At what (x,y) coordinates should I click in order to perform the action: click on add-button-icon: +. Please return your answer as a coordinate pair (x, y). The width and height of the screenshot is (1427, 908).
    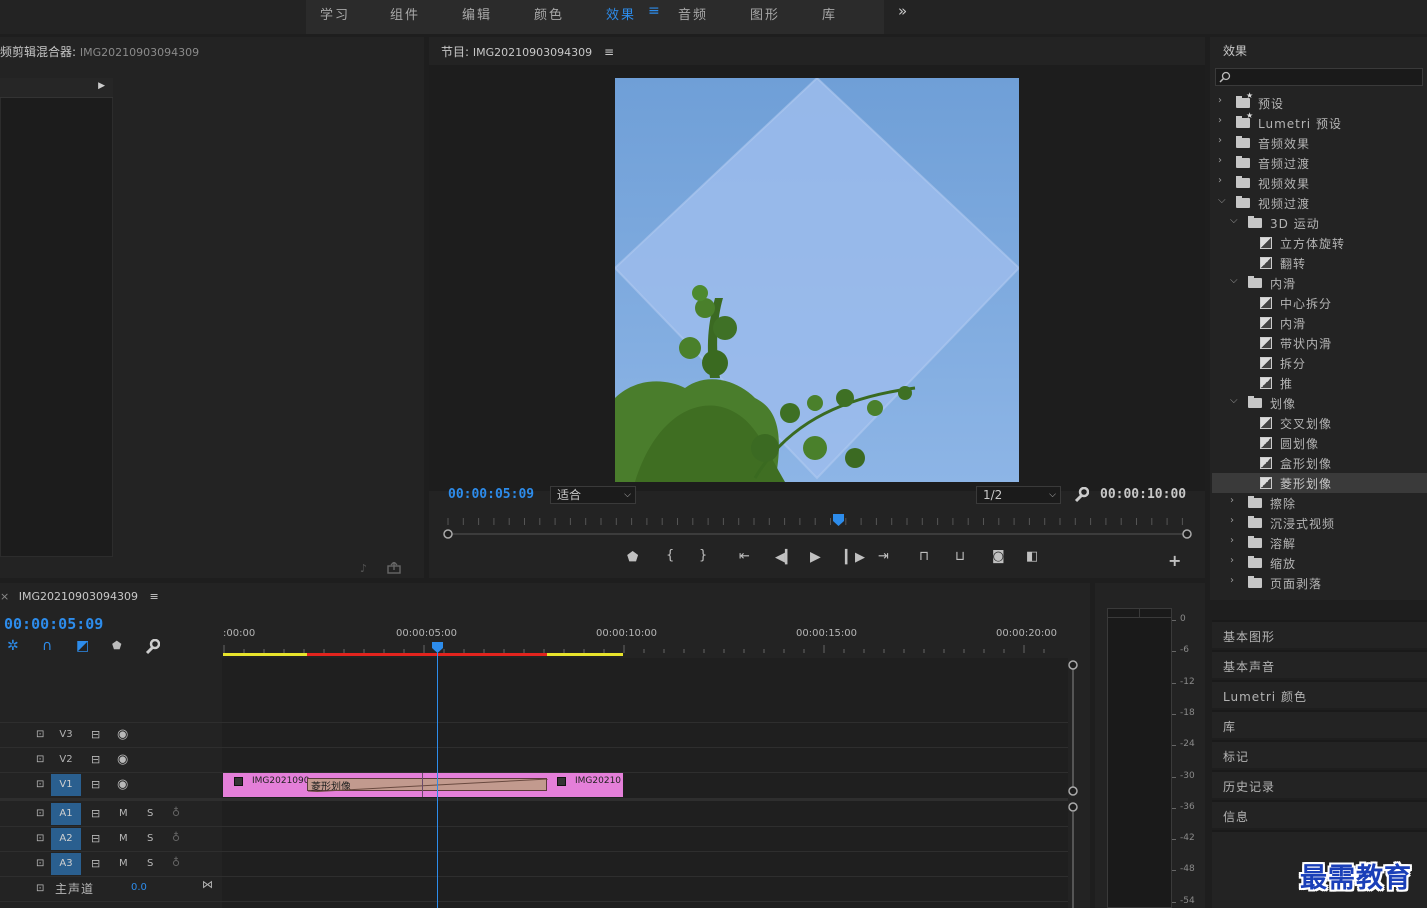
    Looking at the image, I should click on (1174, 560).